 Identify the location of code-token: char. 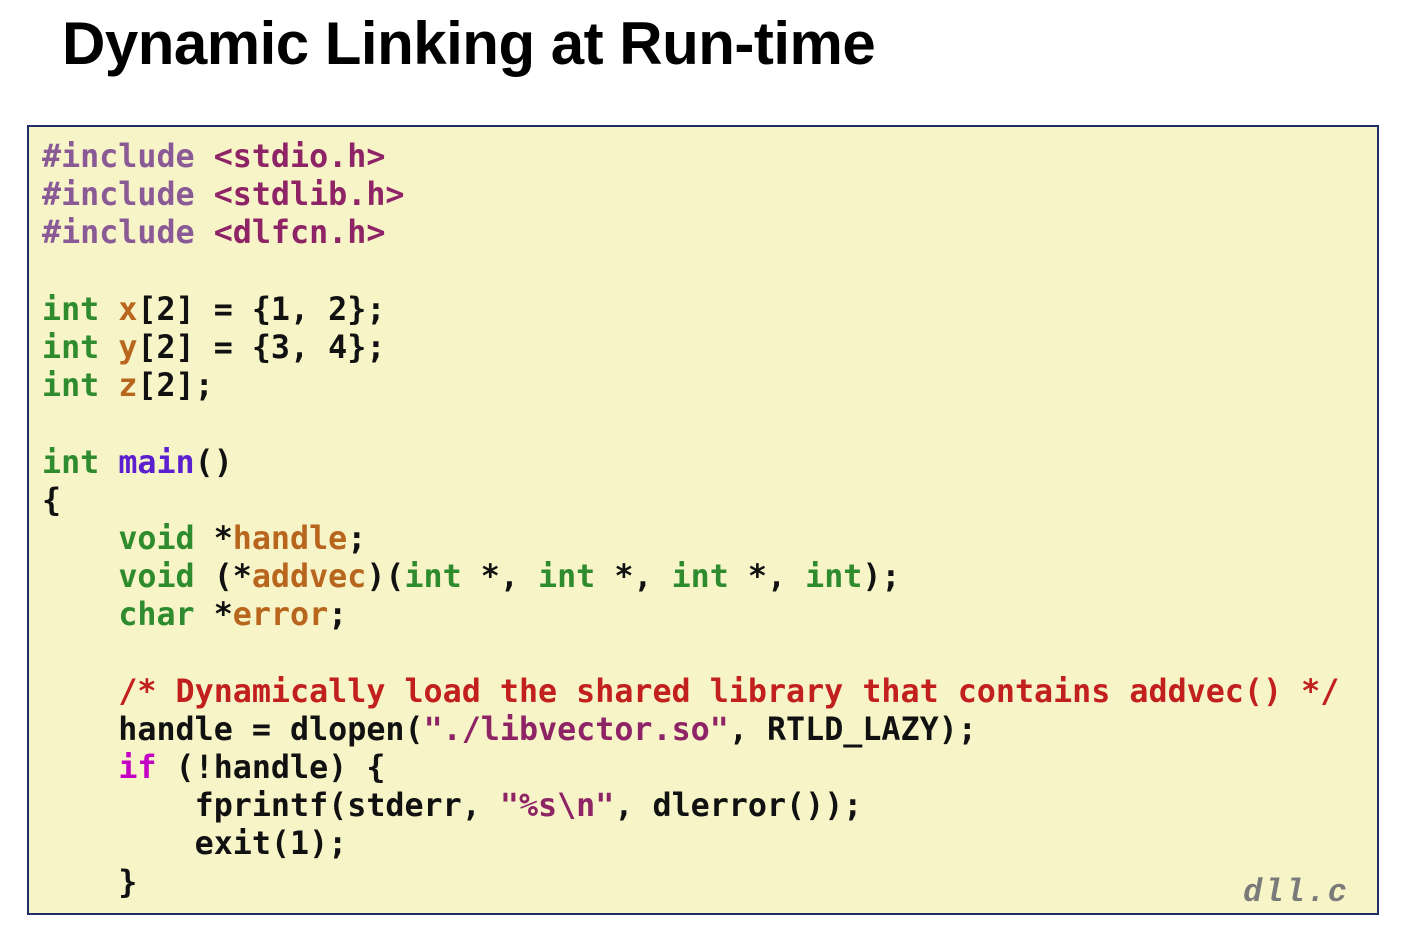
(156, 615).